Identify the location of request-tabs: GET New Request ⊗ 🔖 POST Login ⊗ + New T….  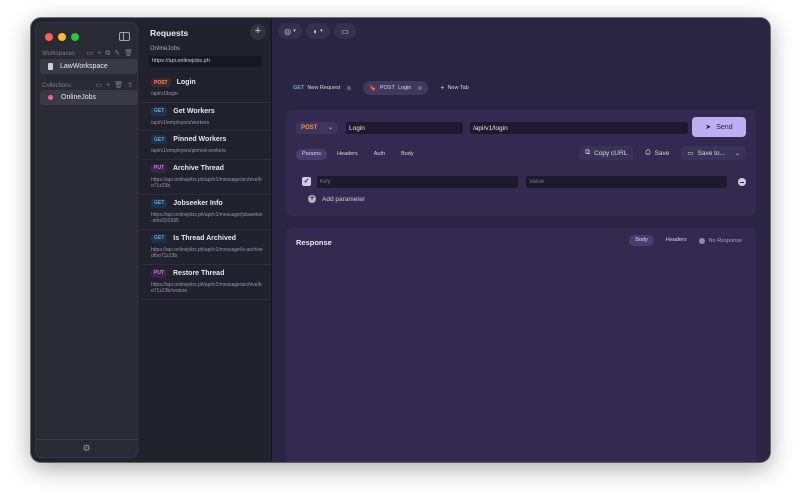
(381, 88).